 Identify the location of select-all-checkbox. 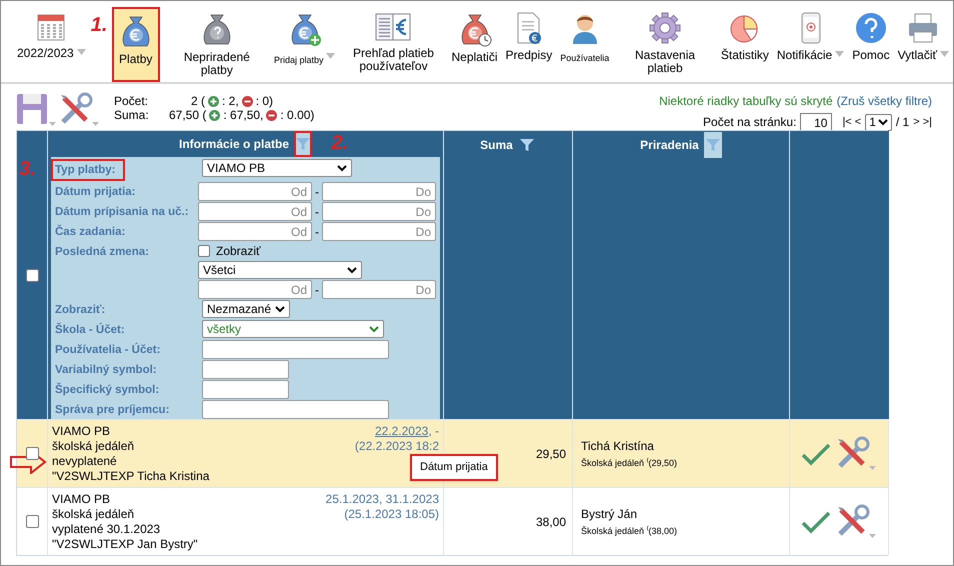
(32, 275).